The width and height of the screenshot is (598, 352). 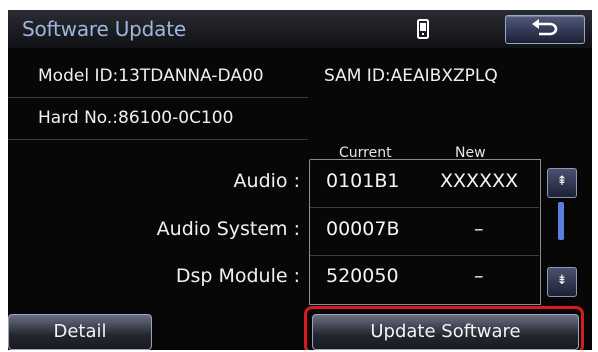 I want to click on phone-signal-icon, so click(x=423, y=29).